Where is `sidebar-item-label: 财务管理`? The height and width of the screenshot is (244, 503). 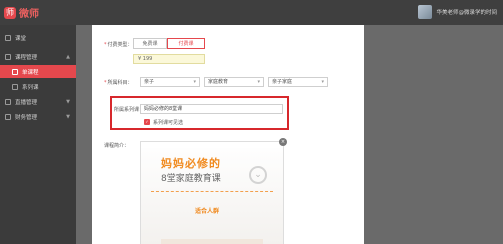 sidebar-item-label: 财务管理 is located at coordinates (26, 117).